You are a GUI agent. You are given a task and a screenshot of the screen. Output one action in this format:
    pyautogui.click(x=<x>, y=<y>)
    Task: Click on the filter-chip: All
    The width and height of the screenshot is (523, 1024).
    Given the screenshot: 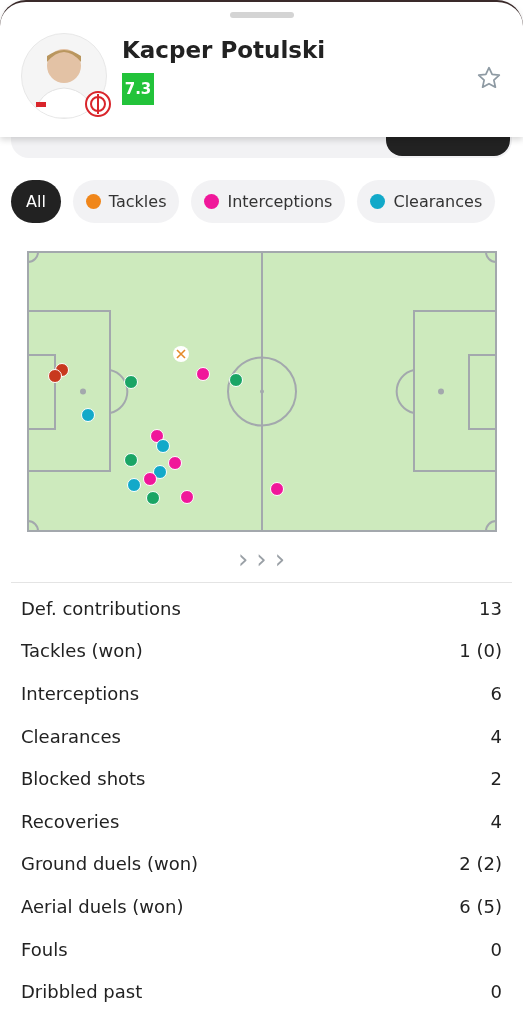 What is the action you would take?
    pyautogui.click(x=36, y=201)
    